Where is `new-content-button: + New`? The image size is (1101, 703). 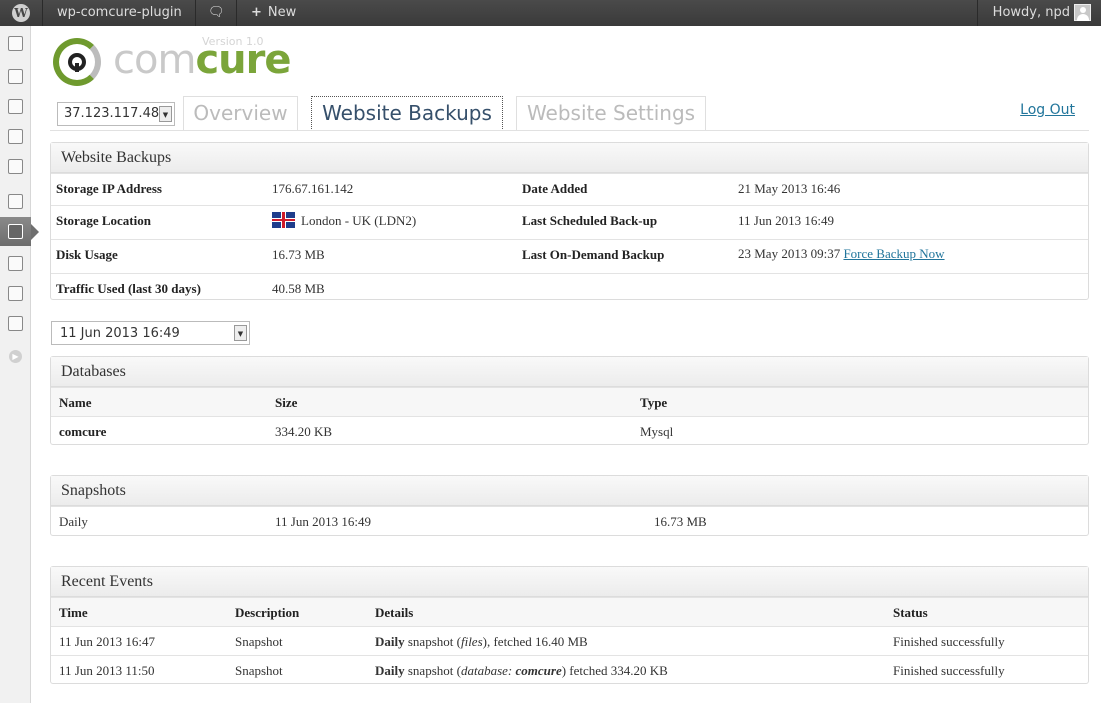 new-content-button: + New is located at coordinates (273, 13).